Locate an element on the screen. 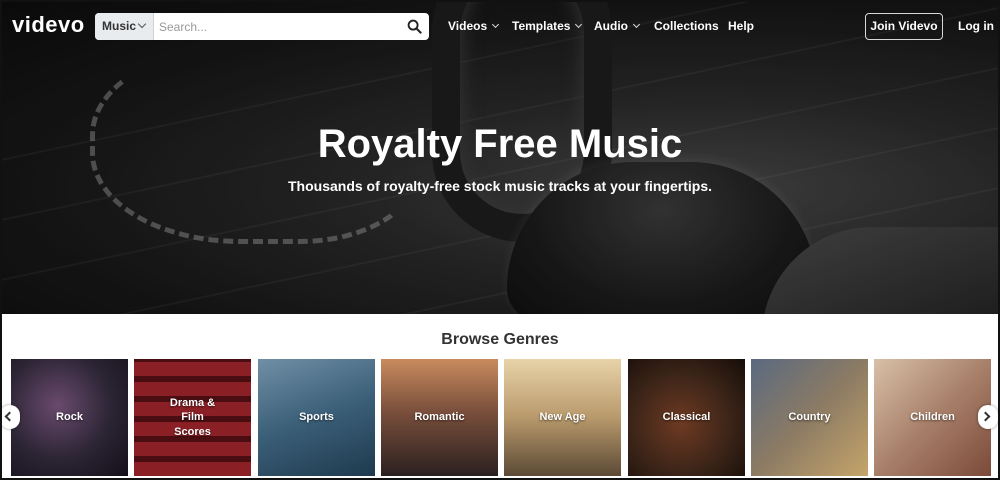  genre-tile-drama-film-scores: Drama & Film Scores is located at coordinates (192, 417).